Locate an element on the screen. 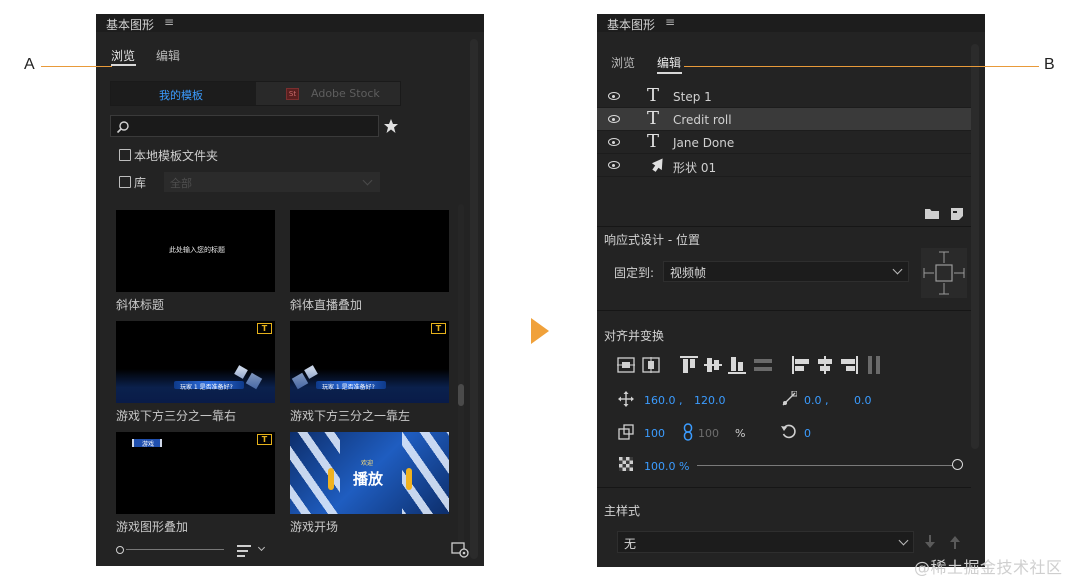  template-thumbnail is located at coordinates (369, 251).